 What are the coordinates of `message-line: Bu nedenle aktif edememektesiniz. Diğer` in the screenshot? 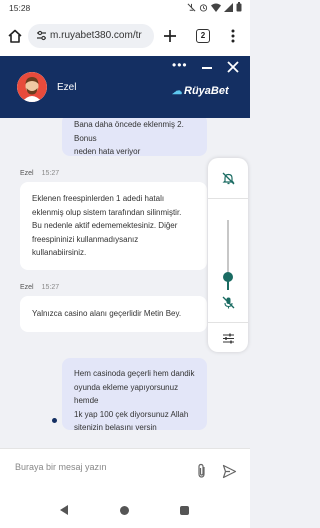 It's located at (105, 225).